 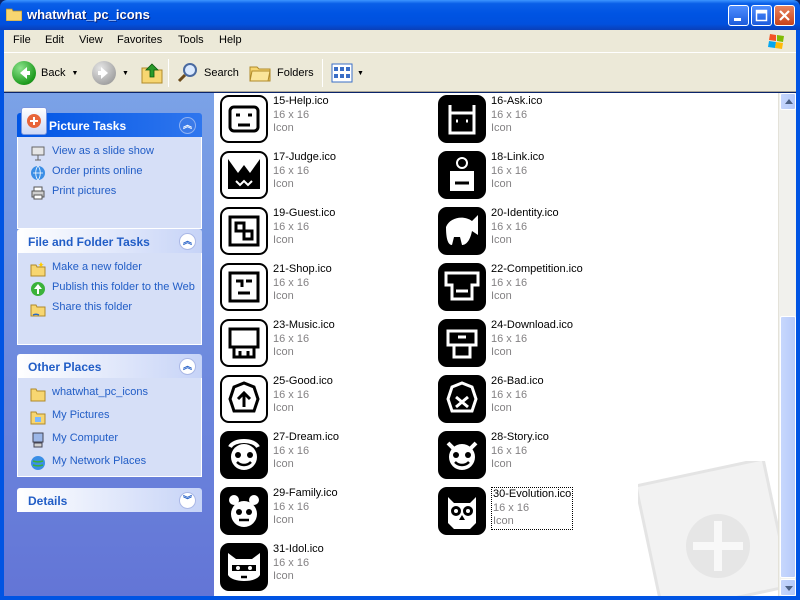 I want to click on file-meta: 24-Download.ico 16 x 16 Icon, so click(x=532, y=339).